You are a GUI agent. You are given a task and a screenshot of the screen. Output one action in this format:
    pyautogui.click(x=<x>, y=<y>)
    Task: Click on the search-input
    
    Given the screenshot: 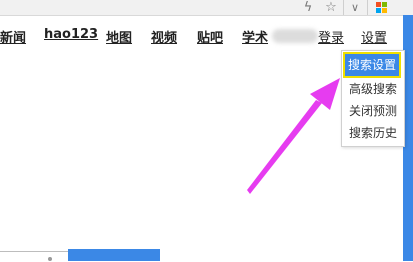 What is the action you would take?
    pyautogui.click(x=34, y=256)
    